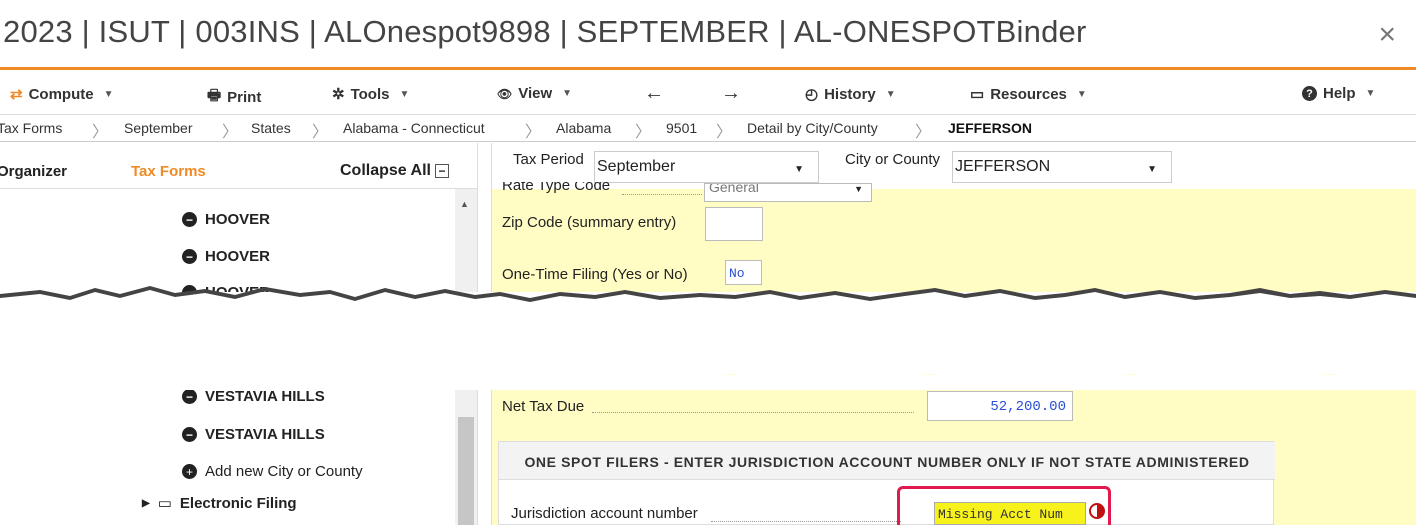  Describe the element at coordinates (812, 94) in the screenshot. I see `history-icon: ◴` at that location.